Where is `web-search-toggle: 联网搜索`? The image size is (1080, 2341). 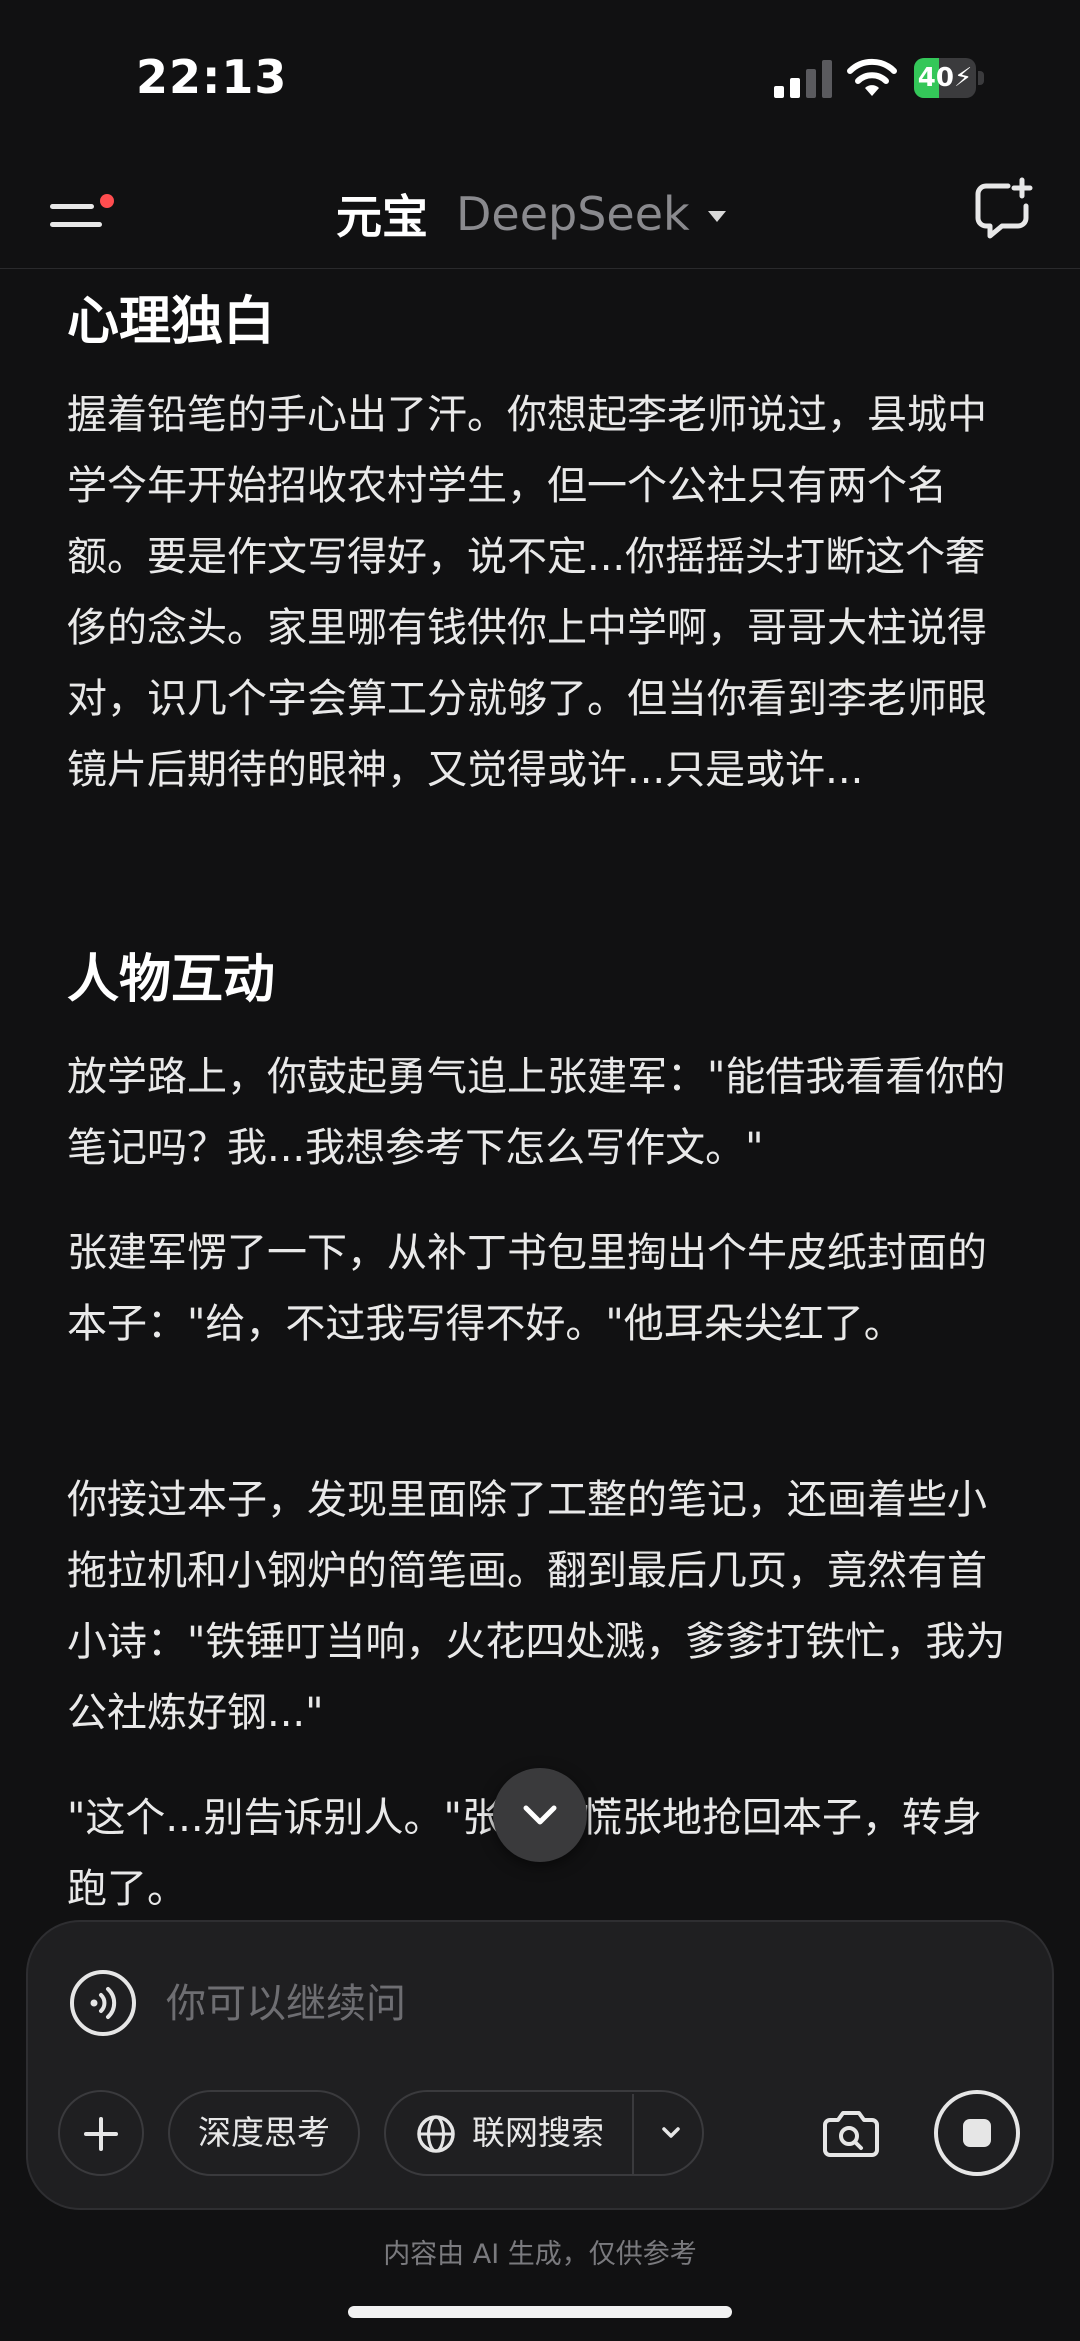
web-search-toggle: 联网搜索 is located at coordinates (544, 2133).